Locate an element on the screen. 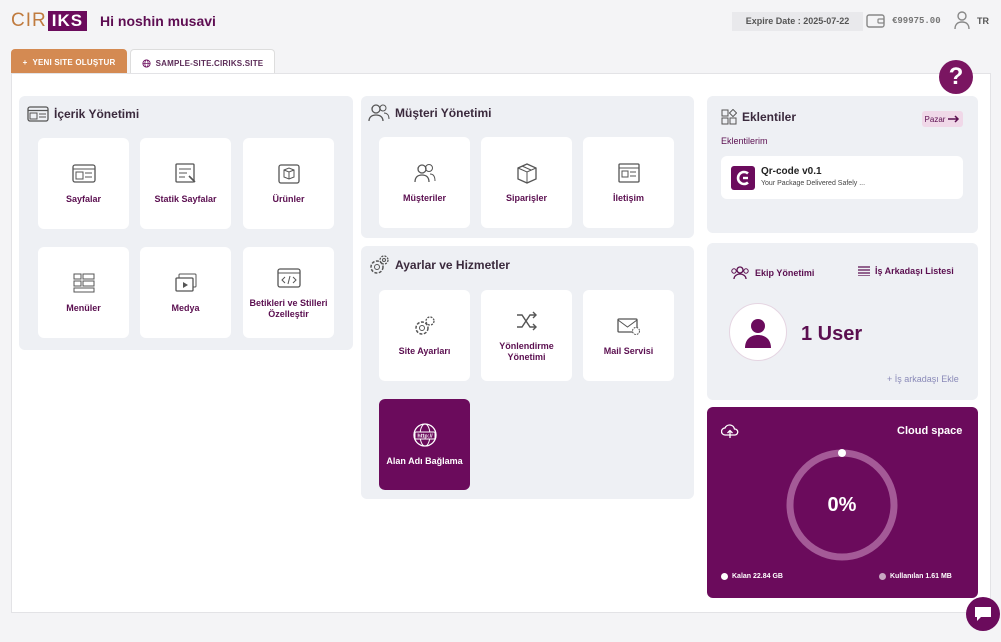 Image resolution: width=1001 pixels, height=642 pixels. card-mail-service-label: Mail Servisi is located at coordinates (628, 351).